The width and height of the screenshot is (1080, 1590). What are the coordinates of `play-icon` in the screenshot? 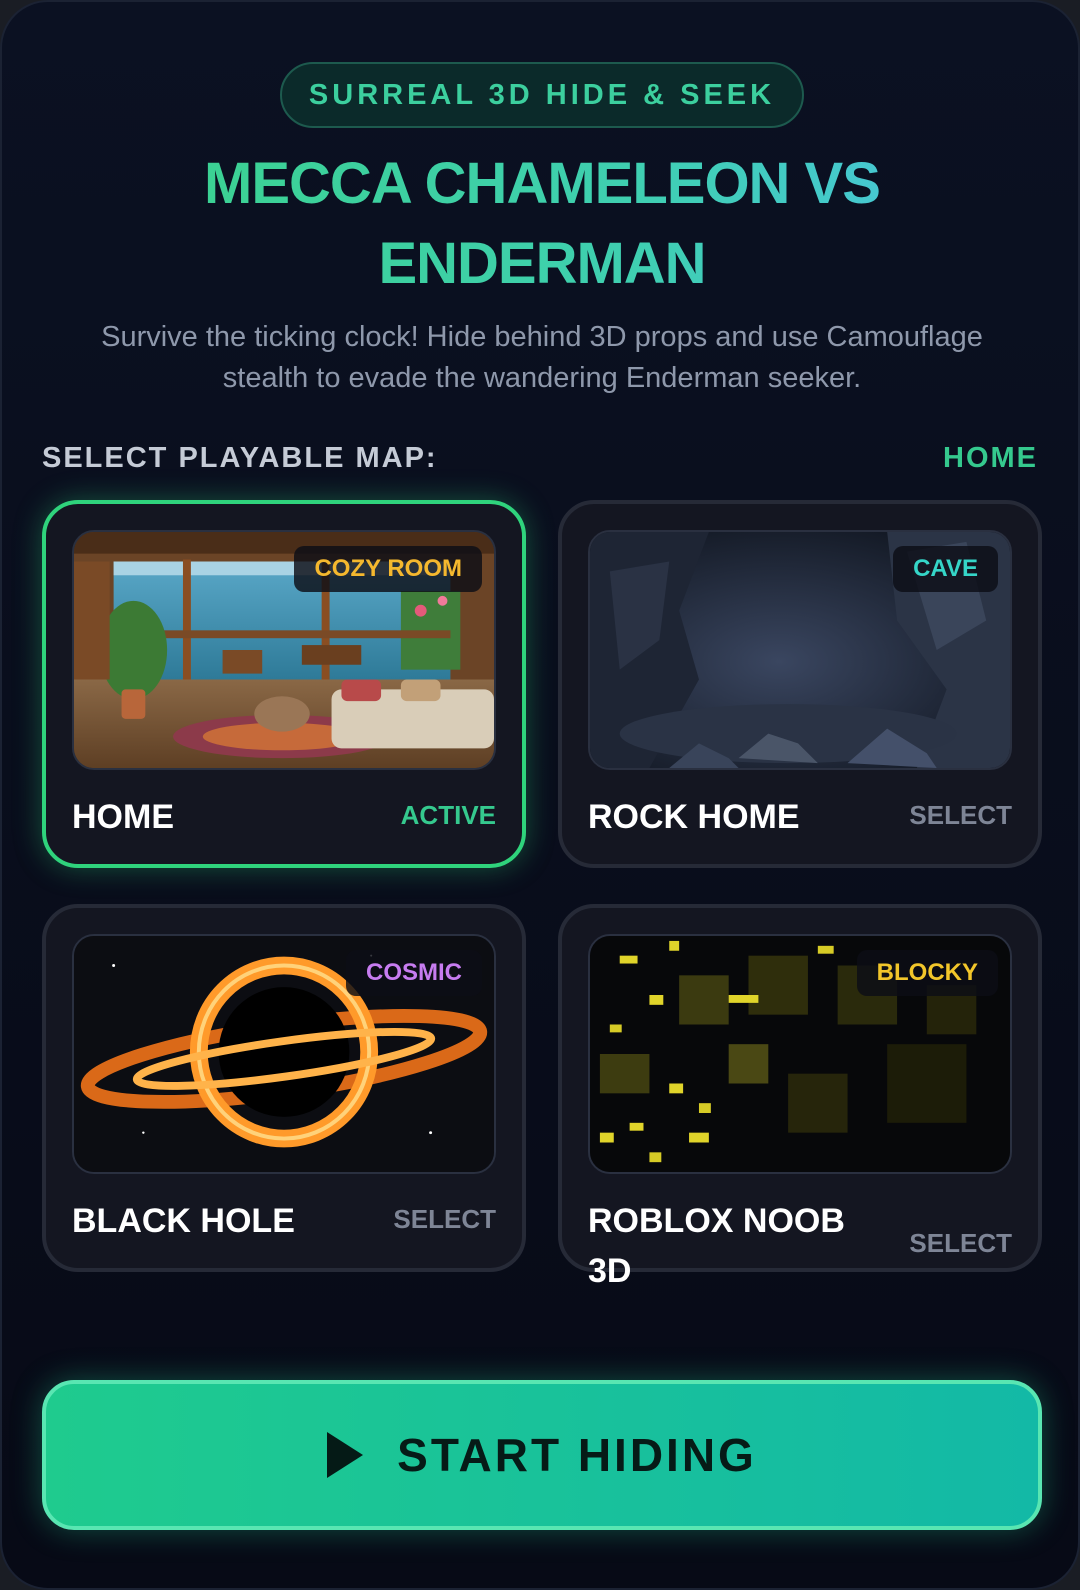 It's located at (345, 1455).